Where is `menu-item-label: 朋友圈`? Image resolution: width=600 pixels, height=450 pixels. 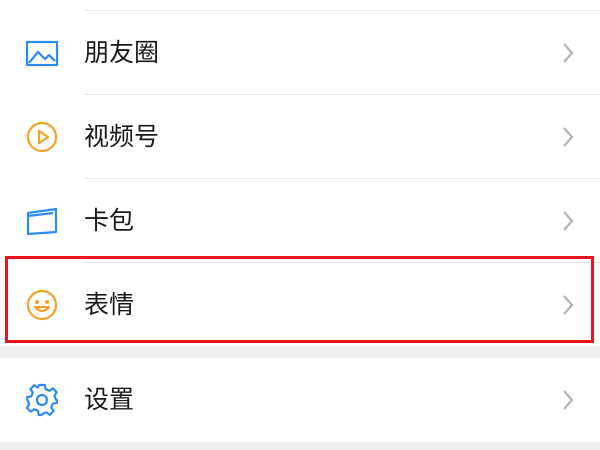
menu-item-label: 朋友圈 is located at coordinates (122, 52).